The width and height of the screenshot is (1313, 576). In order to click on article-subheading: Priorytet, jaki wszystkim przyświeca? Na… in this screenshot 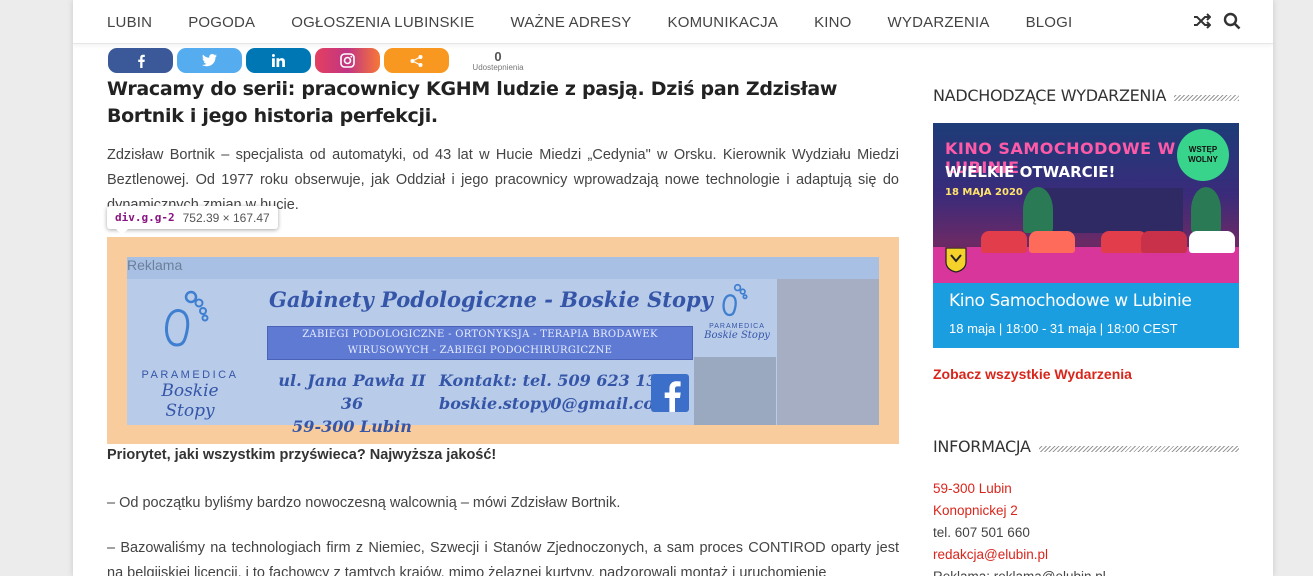, I will do `click(302, 455)`.